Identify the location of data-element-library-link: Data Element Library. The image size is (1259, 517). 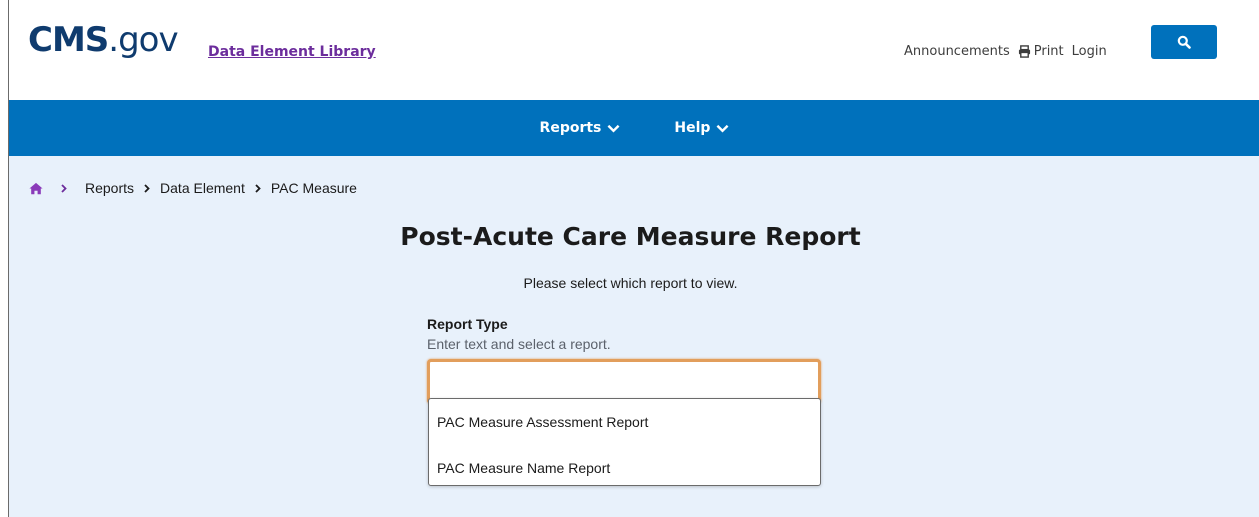
(292, 52).